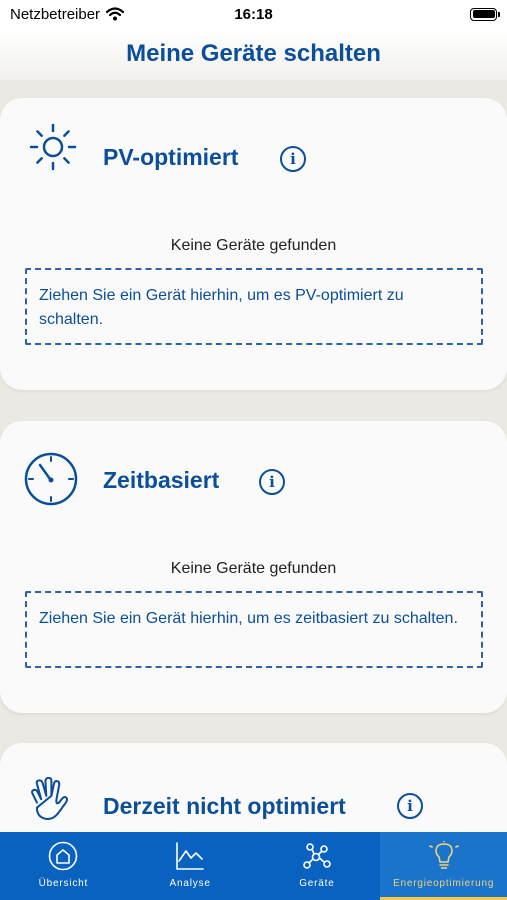 This screenshot has width=507, height=900. What do you see at coordinates (253, 14) in the screenshot?
I see `status-bar: Netzbetreiber 16:18` at bounding box center [253, 14].